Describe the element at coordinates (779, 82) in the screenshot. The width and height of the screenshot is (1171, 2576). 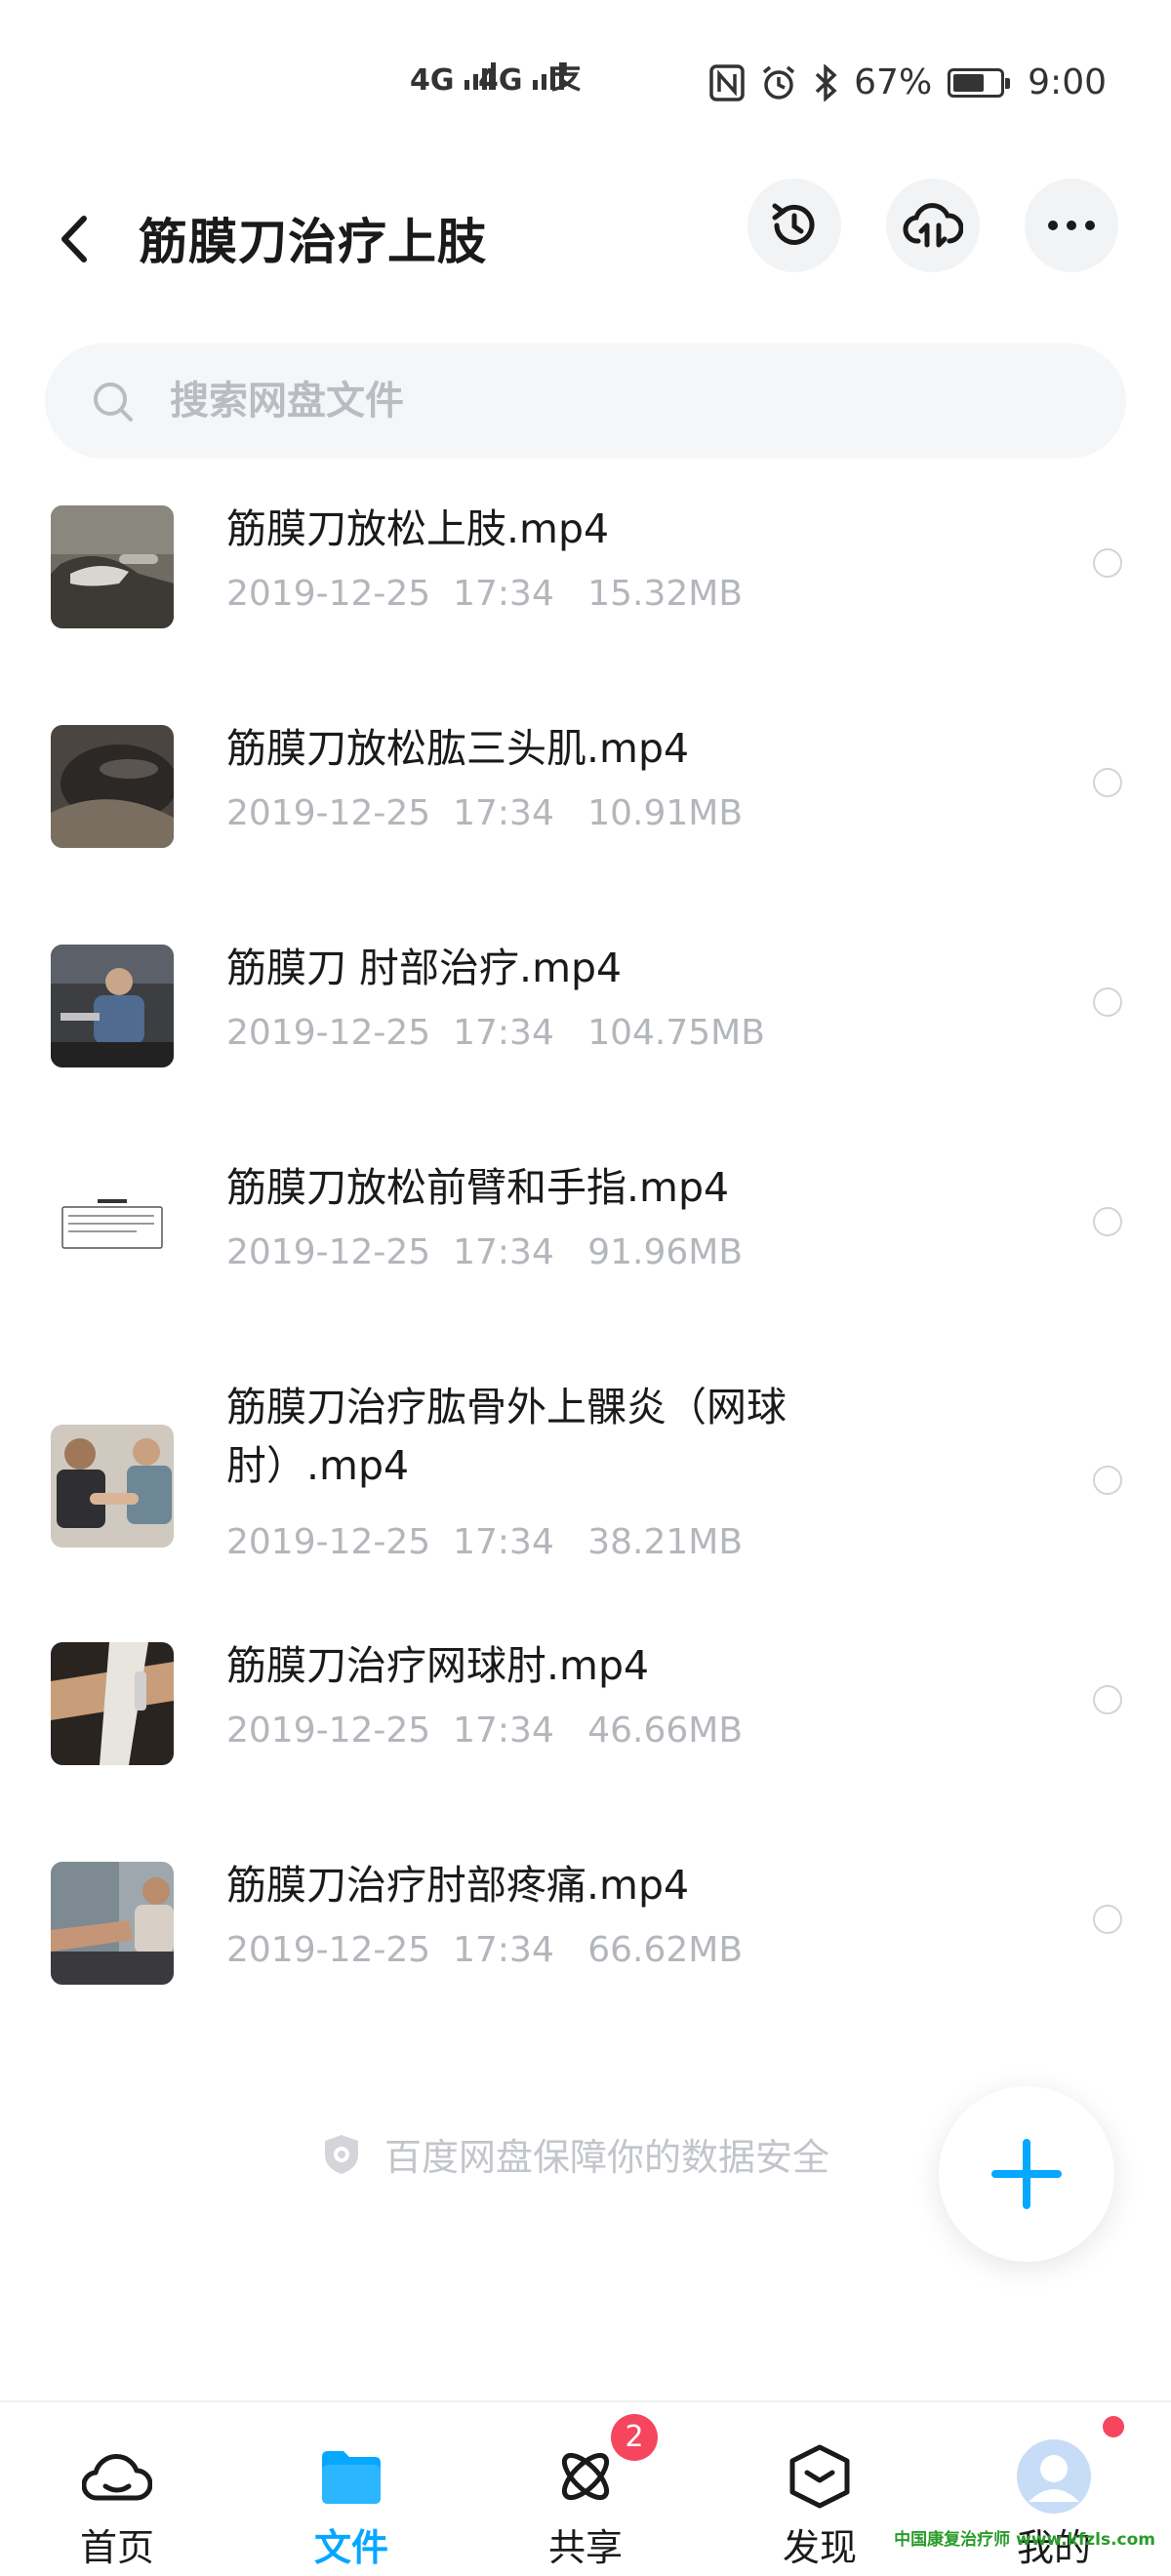
I see `alarm-icon` at that location.